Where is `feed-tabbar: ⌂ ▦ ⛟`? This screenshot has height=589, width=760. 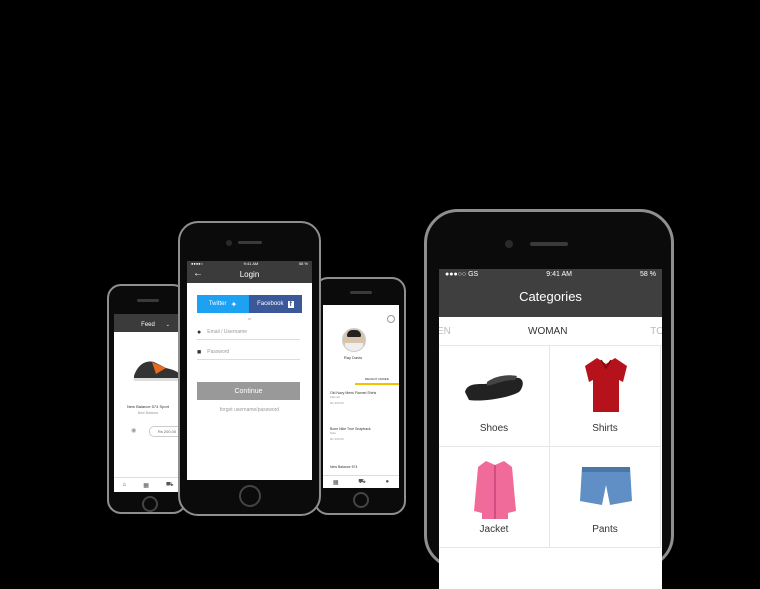
feed-tabbar: ⌂ ▦ ⛟ is located at coordinates (148, 484).